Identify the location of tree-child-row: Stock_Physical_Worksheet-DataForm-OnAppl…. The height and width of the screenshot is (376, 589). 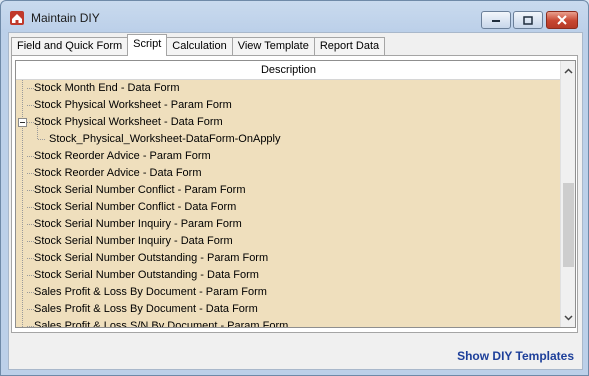
(288, 139).